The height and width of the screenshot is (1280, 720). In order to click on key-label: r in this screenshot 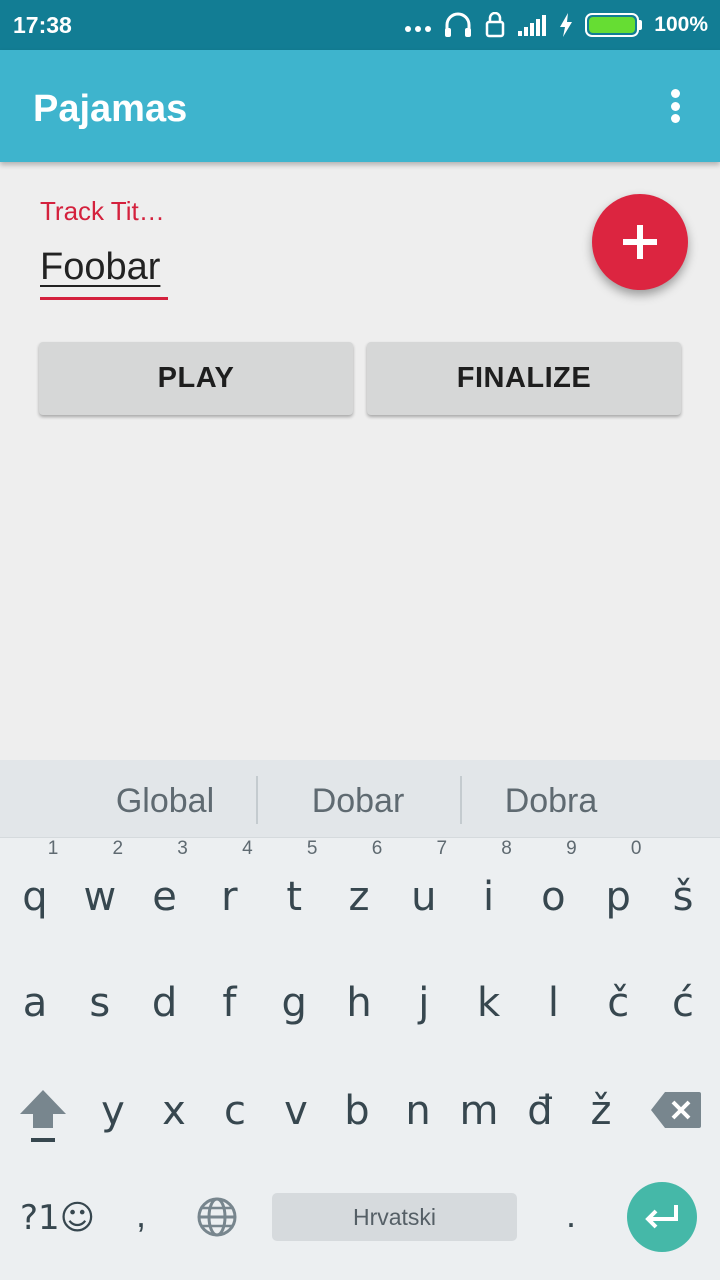, I will do `click(229, 897)`.